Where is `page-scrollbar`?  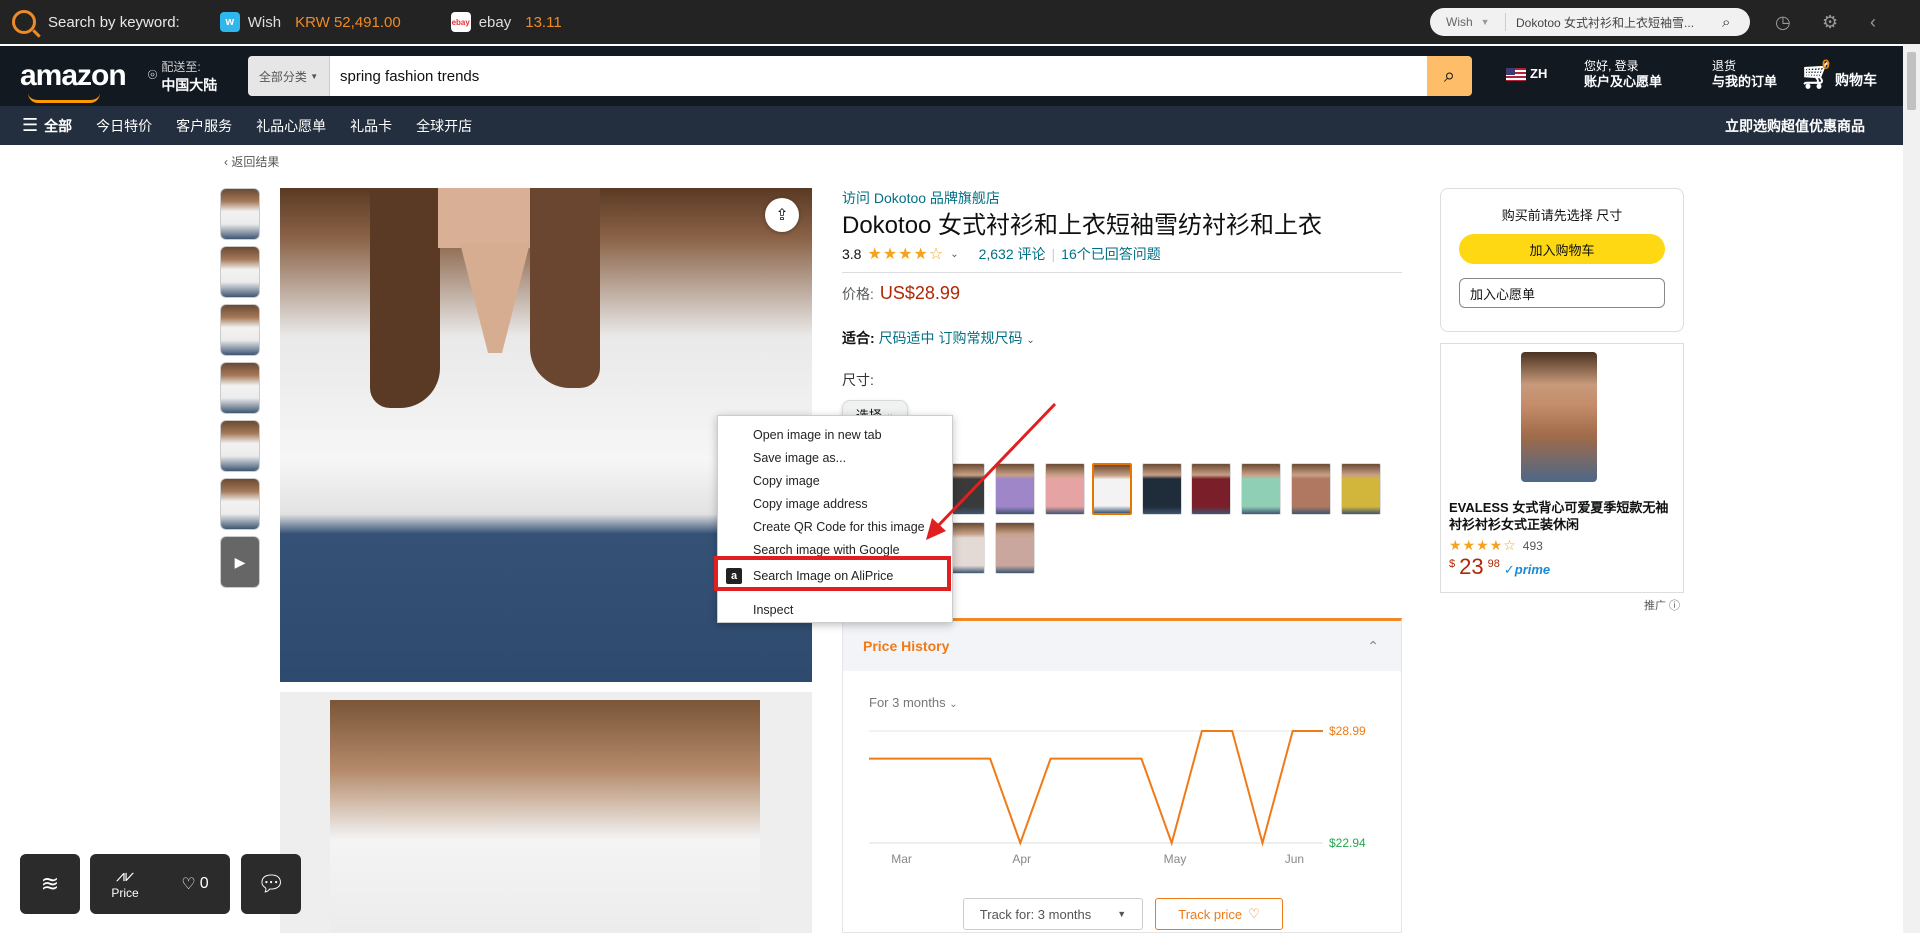 page-scrollbar is located at coordinates (1911, 488).